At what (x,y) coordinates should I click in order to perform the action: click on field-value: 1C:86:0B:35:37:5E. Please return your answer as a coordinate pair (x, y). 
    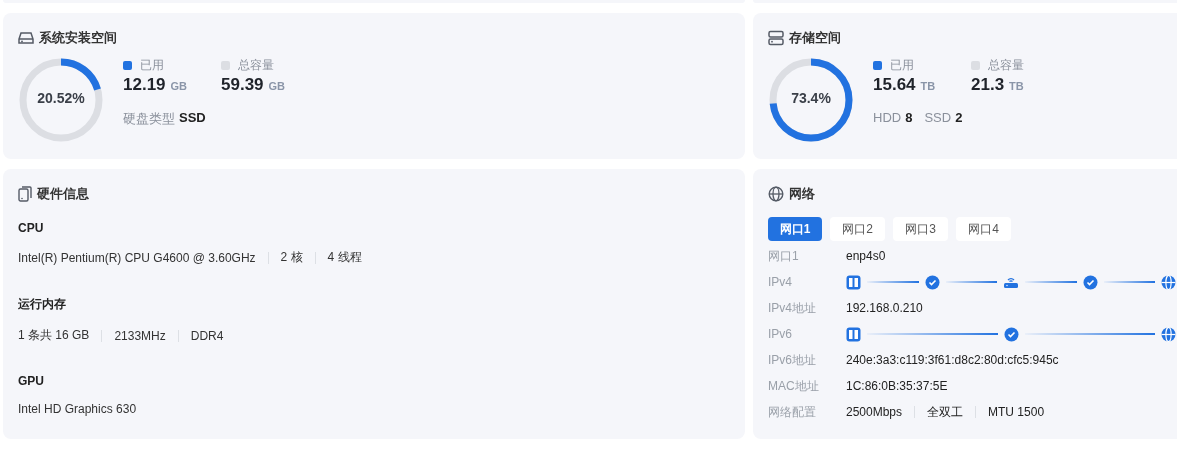
    Looking at the image, I should click on (897, 386).